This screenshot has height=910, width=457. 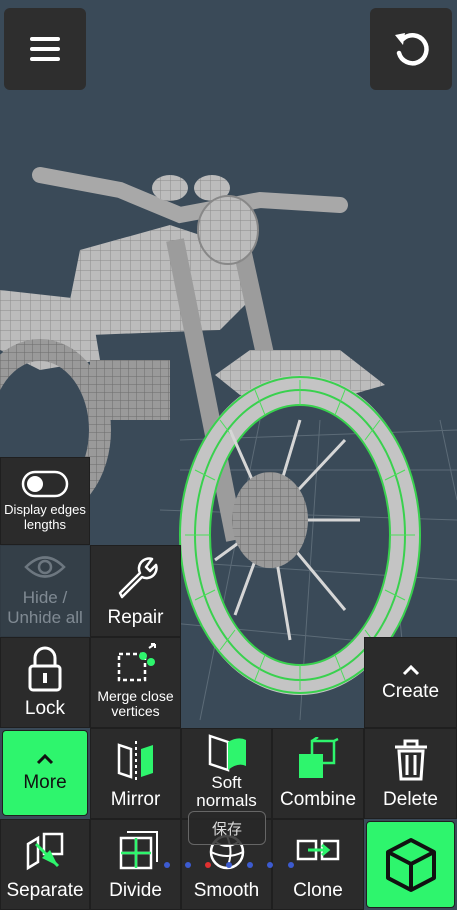 What do you see at coordinates (45, 851) in the screenshot?
I see `separate-icon` at bounding box center [45, 851].